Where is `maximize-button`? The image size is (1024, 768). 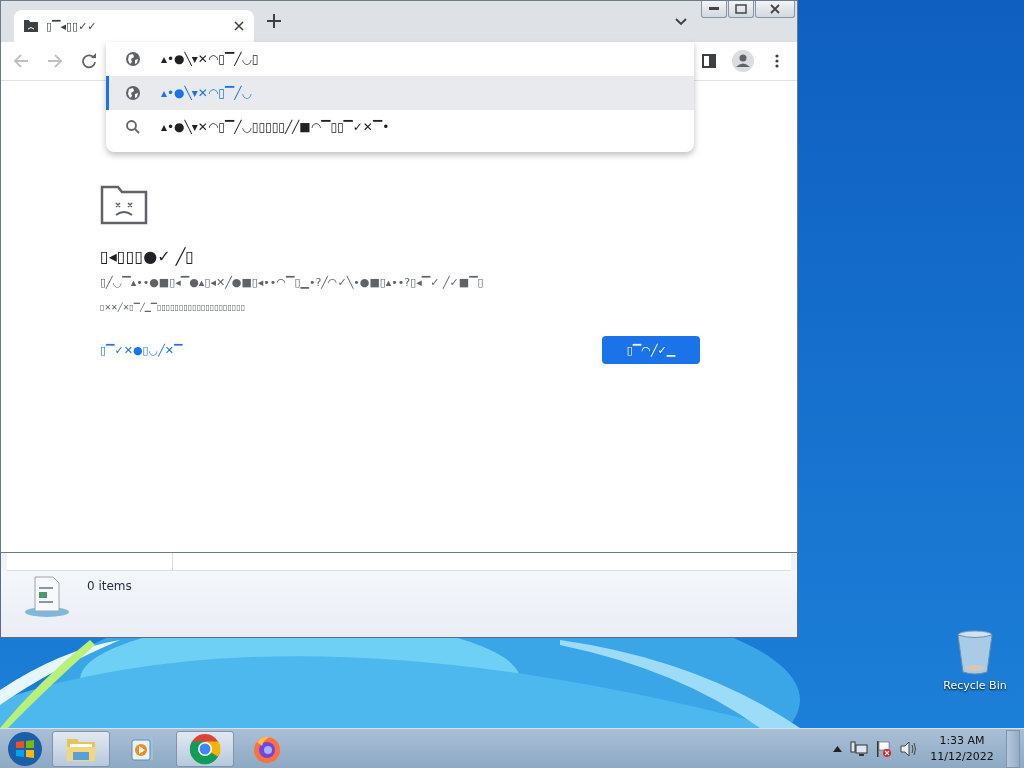
maximize-button is located at coordinates (741, 9).